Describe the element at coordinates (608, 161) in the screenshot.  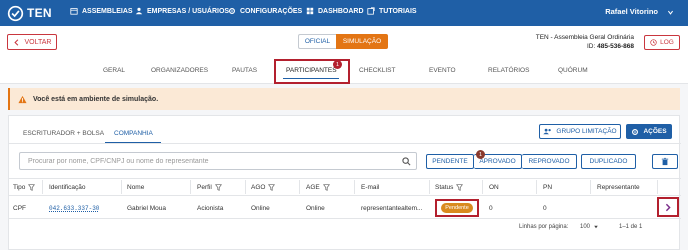
I see `filter-duplicado-button: DUPLICADO` at that location.